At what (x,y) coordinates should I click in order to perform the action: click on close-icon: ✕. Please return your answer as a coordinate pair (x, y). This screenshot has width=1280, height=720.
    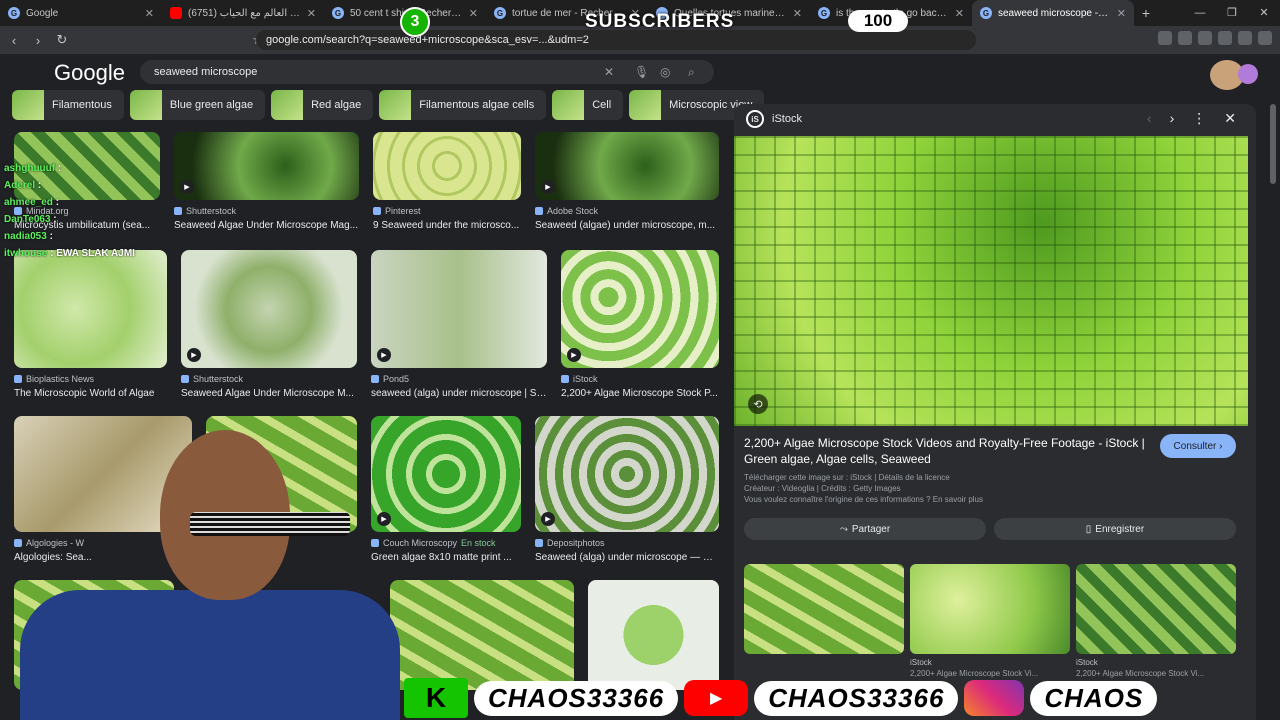
    Looking at the image, I should click on (1230, 118).